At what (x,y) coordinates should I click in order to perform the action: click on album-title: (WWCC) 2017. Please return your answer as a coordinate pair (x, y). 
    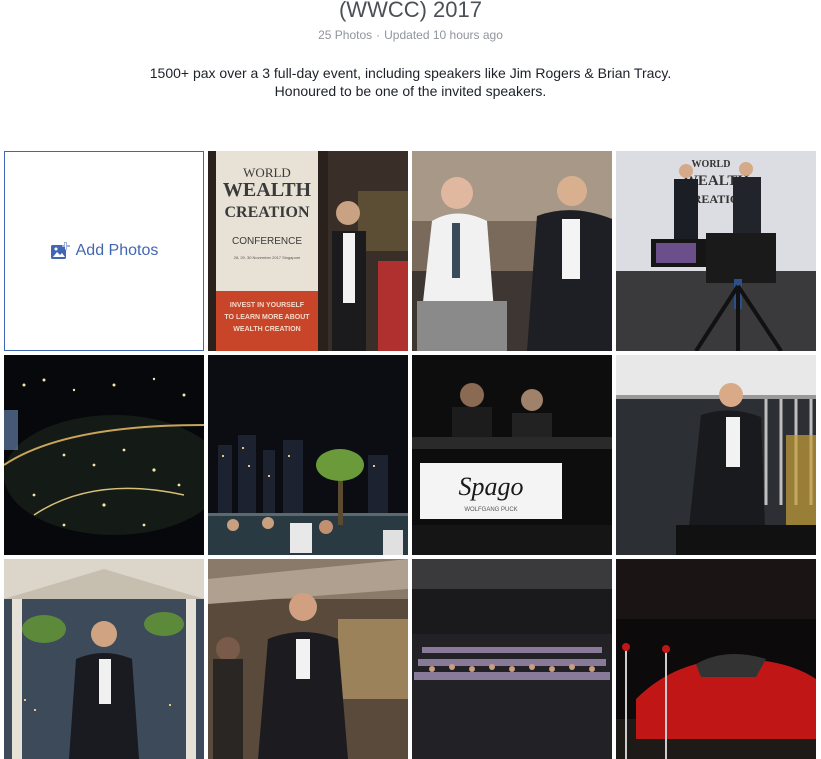
    Looking at the image, I should click on (410, 11).